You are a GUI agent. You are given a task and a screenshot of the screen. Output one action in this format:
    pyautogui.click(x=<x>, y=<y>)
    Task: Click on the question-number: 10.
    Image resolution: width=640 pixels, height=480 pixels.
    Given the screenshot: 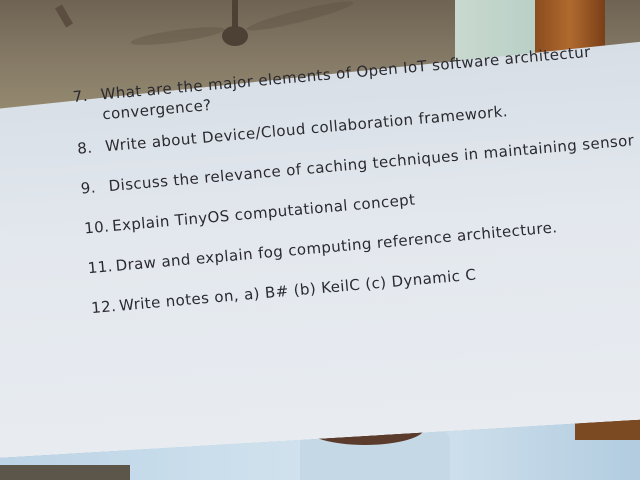 What is the action you would take?
    pyautogui.click(x=97, y=227)
    